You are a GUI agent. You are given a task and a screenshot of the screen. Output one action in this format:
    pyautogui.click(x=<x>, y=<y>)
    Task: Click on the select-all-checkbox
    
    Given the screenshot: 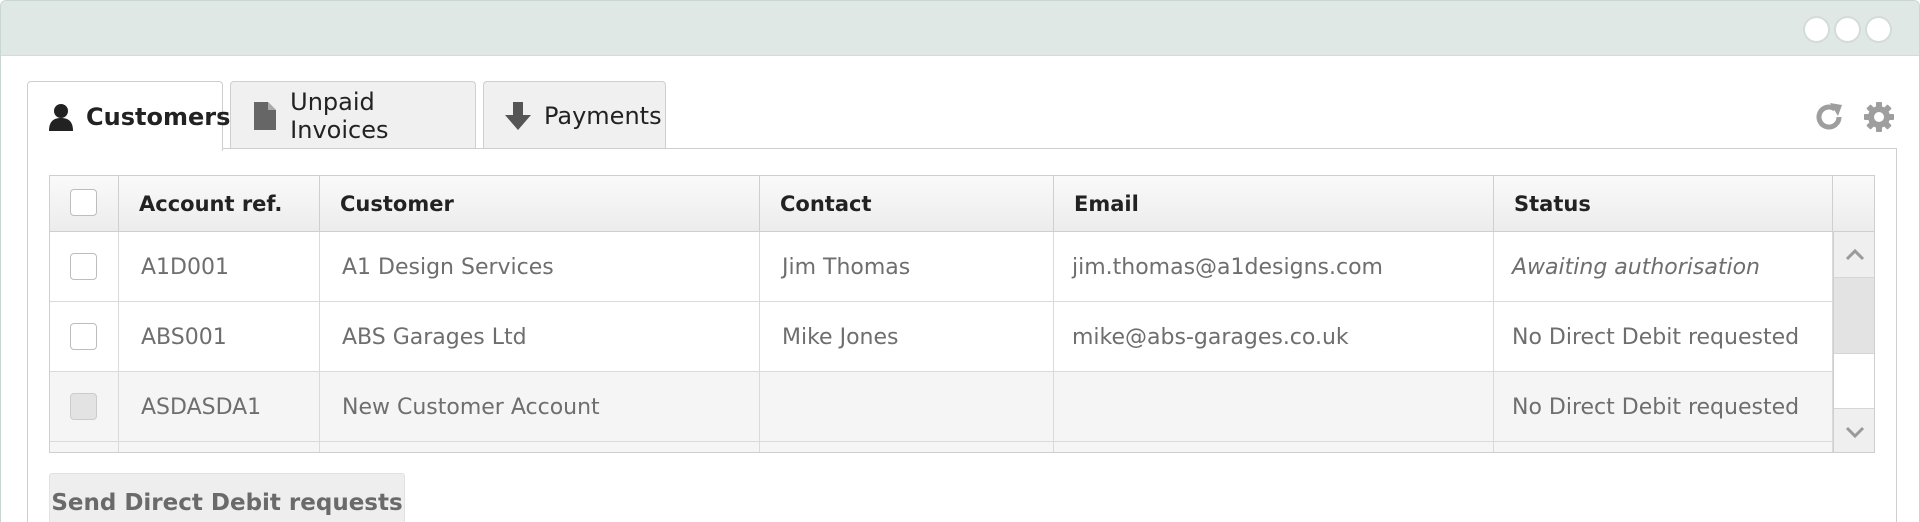 What is the action you would take?
    pyautogui.click(x=83, y=202)
    